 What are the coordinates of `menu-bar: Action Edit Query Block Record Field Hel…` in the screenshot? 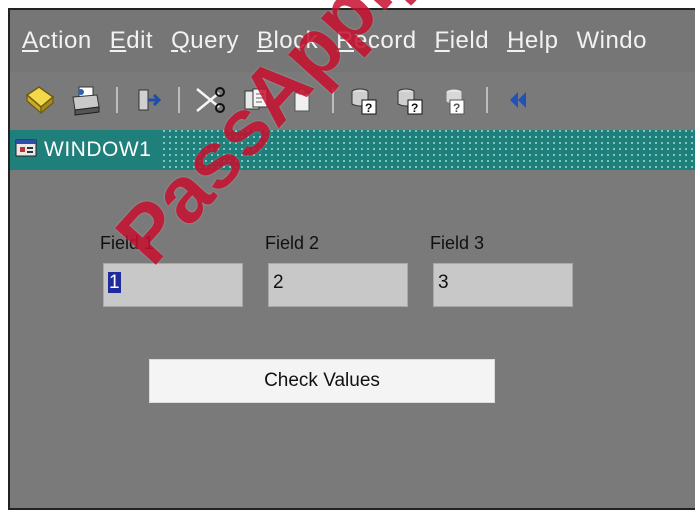 It's located at (352, 41).